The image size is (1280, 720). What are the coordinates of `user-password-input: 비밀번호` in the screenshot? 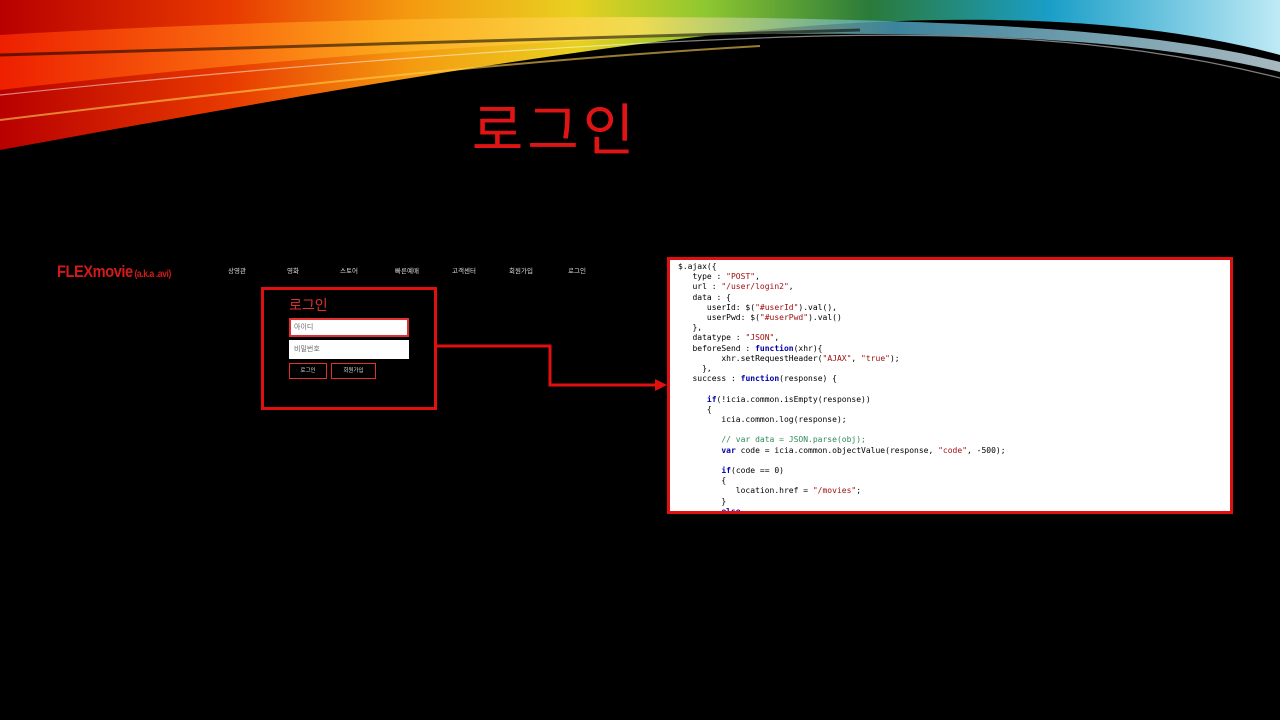 It's located at (349, 349).